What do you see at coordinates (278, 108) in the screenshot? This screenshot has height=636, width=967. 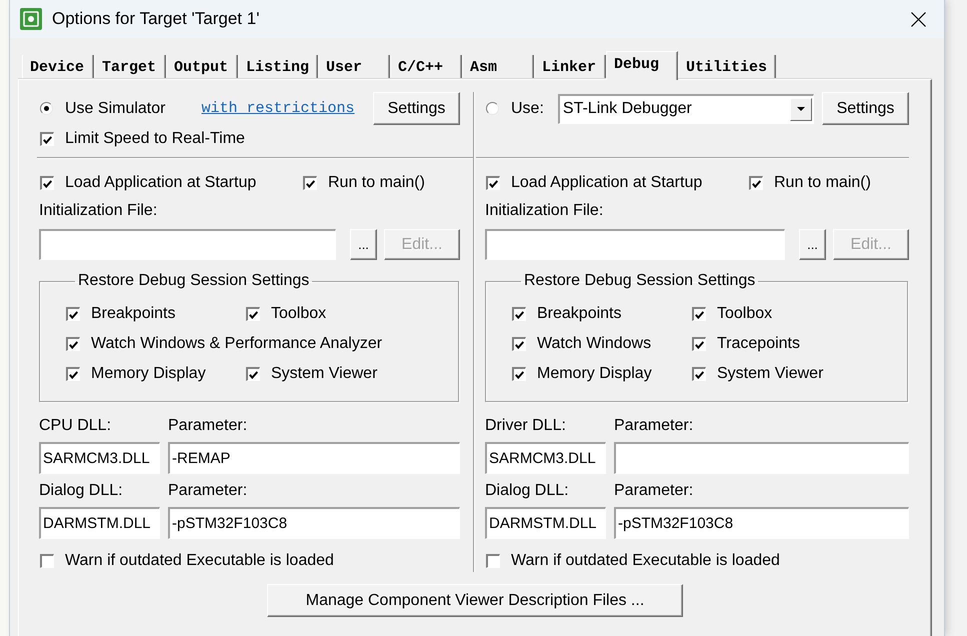 I see `restrictions-link: with restrictions` at bounding box center [278, 108].